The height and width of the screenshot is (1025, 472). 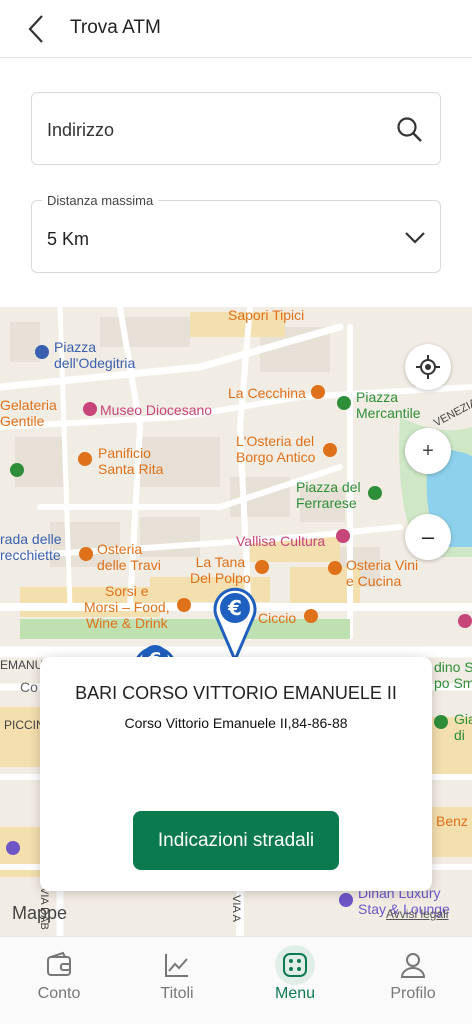 What do you see at coordinates (236, 908) in the screenshot?
I see `map-label: VIA A` at bounding box center [236, 908].